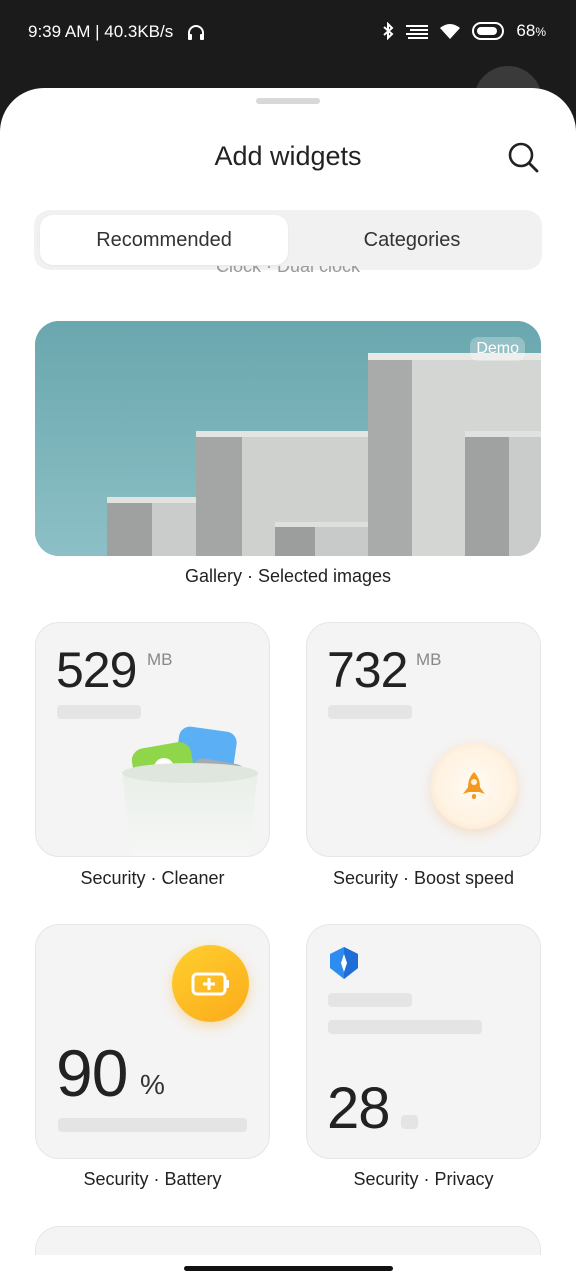 The image size is (576, 1280). Describe the element at coordinates (152, 1125) in the screenshot. I see `battery-placeholder-bar` at that location.